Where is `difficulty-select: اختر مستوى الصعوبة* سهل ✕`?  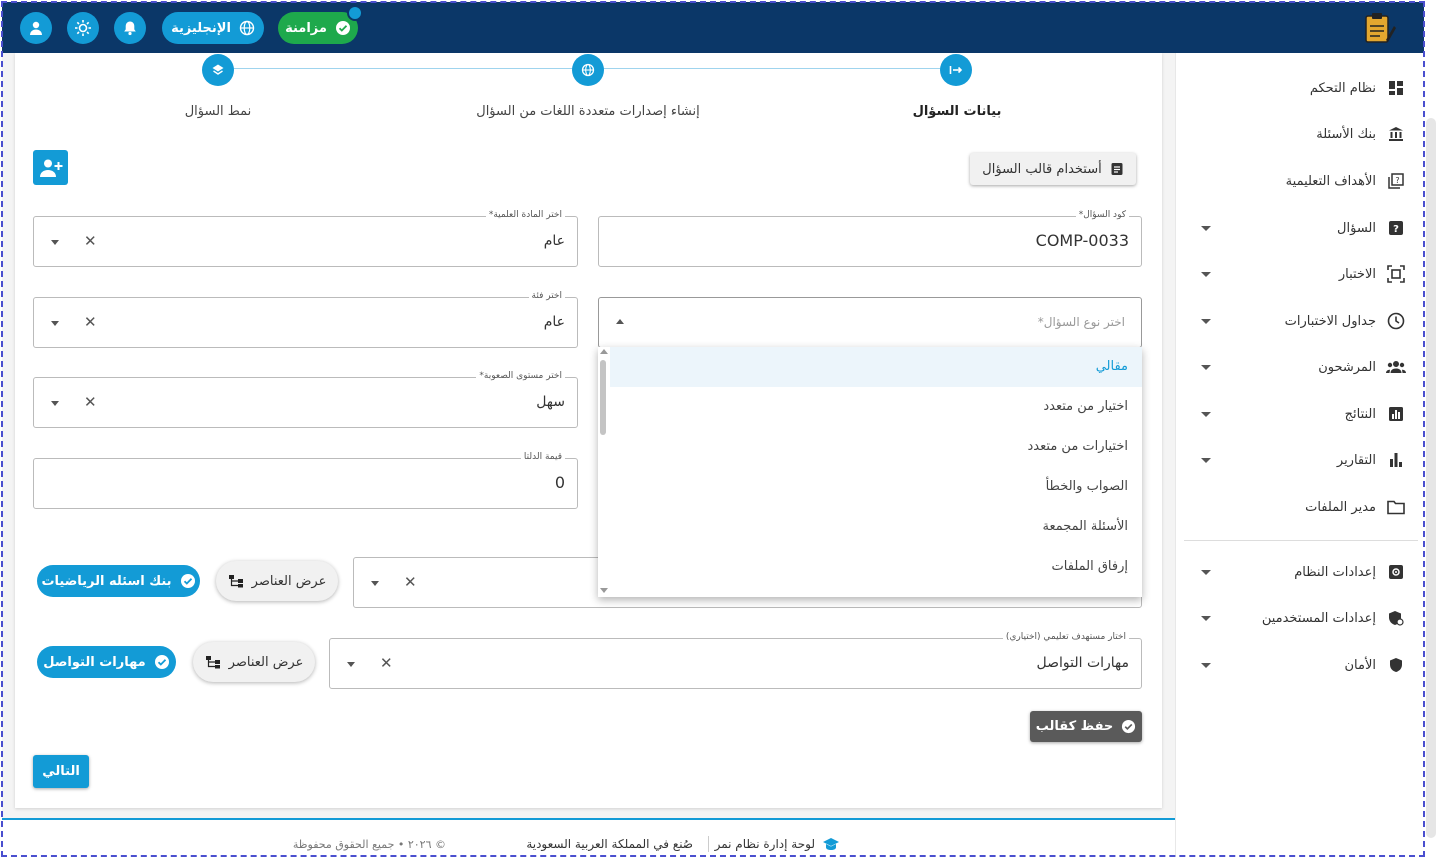 difficulty-select: اختر مستوى الصعوبة* سهل ✕ is located at coordinates (305, 399).